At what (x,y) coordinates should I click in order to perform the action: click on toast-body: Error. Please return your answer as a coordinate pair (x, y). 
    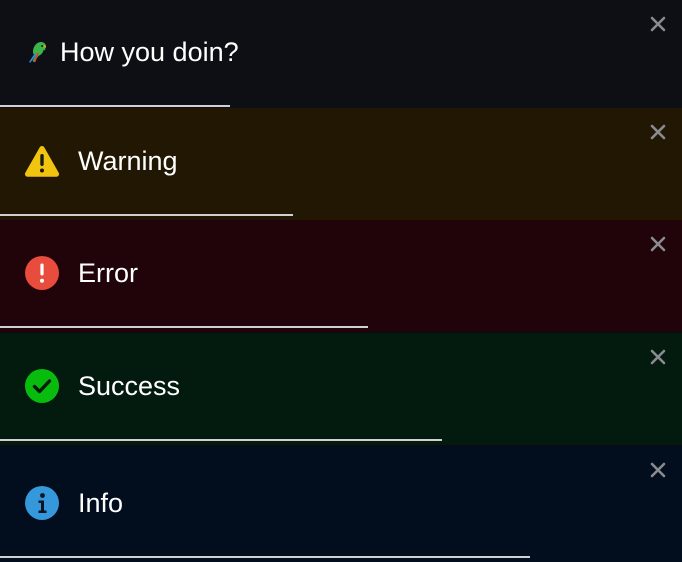
    Looking at the image, I should click on (81, 273).